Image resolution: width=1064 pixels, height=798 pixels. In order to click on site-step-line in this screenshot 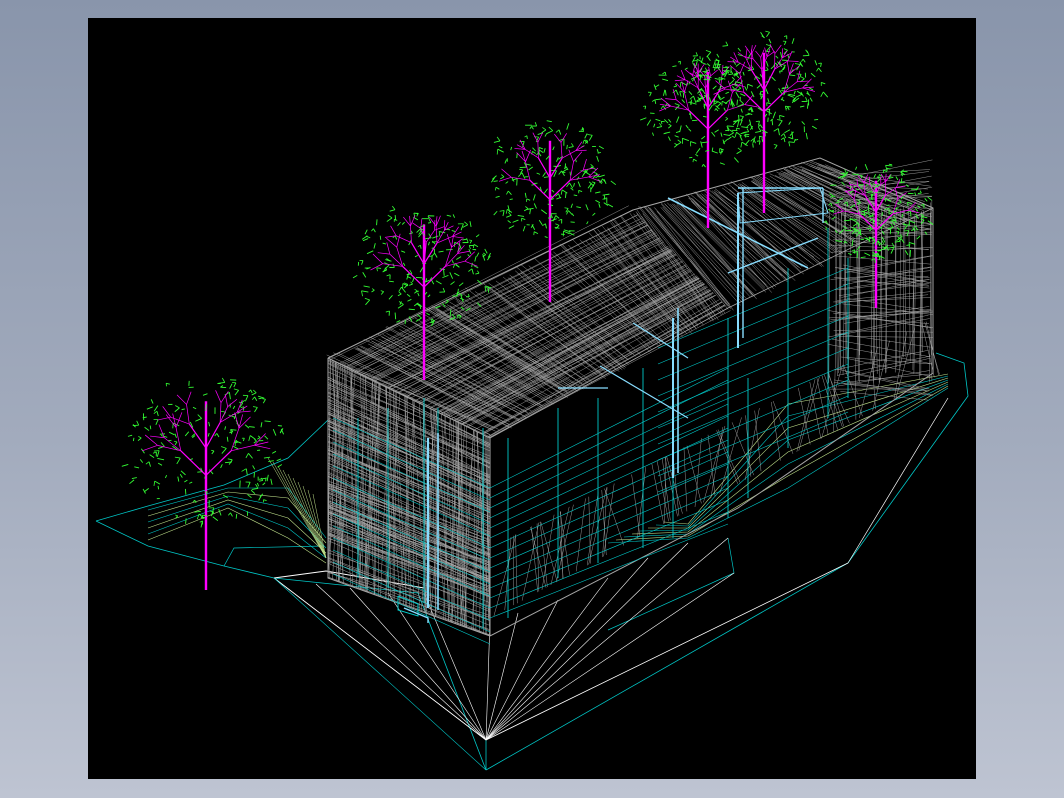, I will do `click(274, 556)`.